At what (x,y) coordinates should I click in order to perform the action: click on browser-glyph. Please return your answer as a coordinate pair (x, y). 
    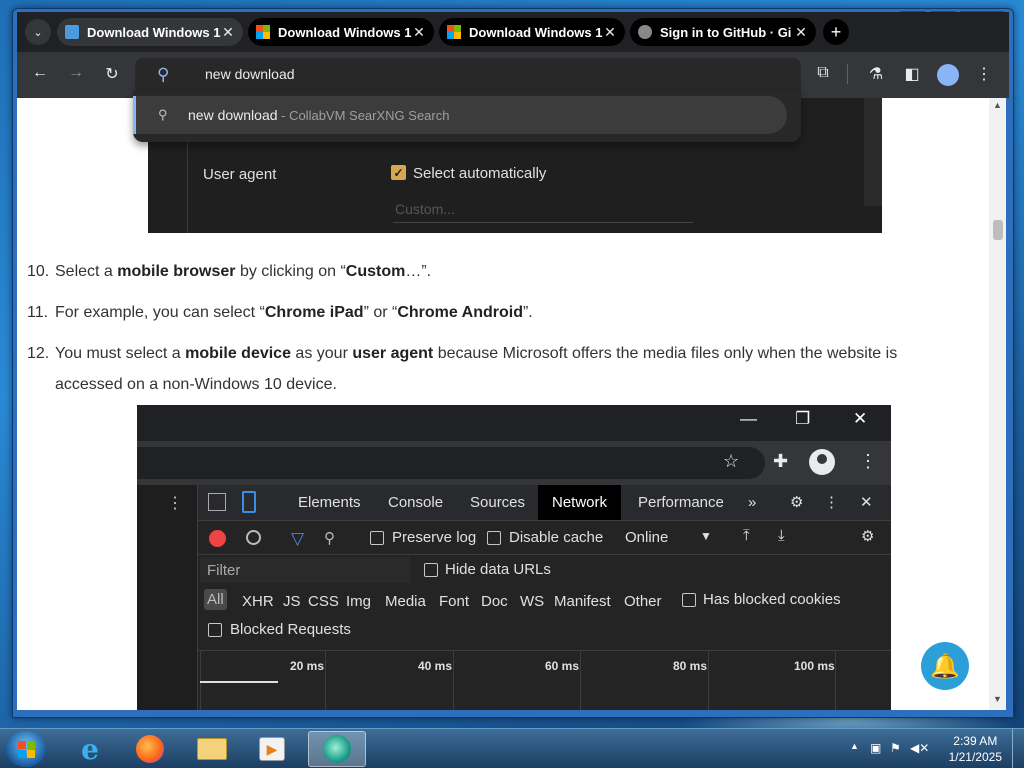
    Looking at the image, I should click on (337, 749).